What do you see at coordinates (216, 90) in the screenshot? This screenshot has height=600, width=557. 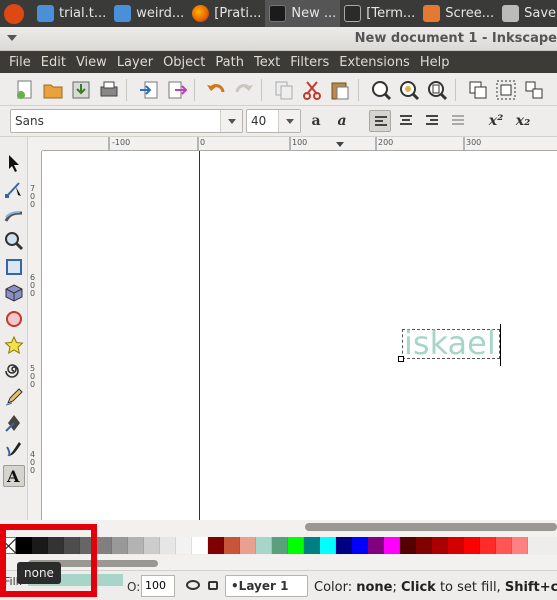 I see `undo-icon` at bounding box center [216, 90].